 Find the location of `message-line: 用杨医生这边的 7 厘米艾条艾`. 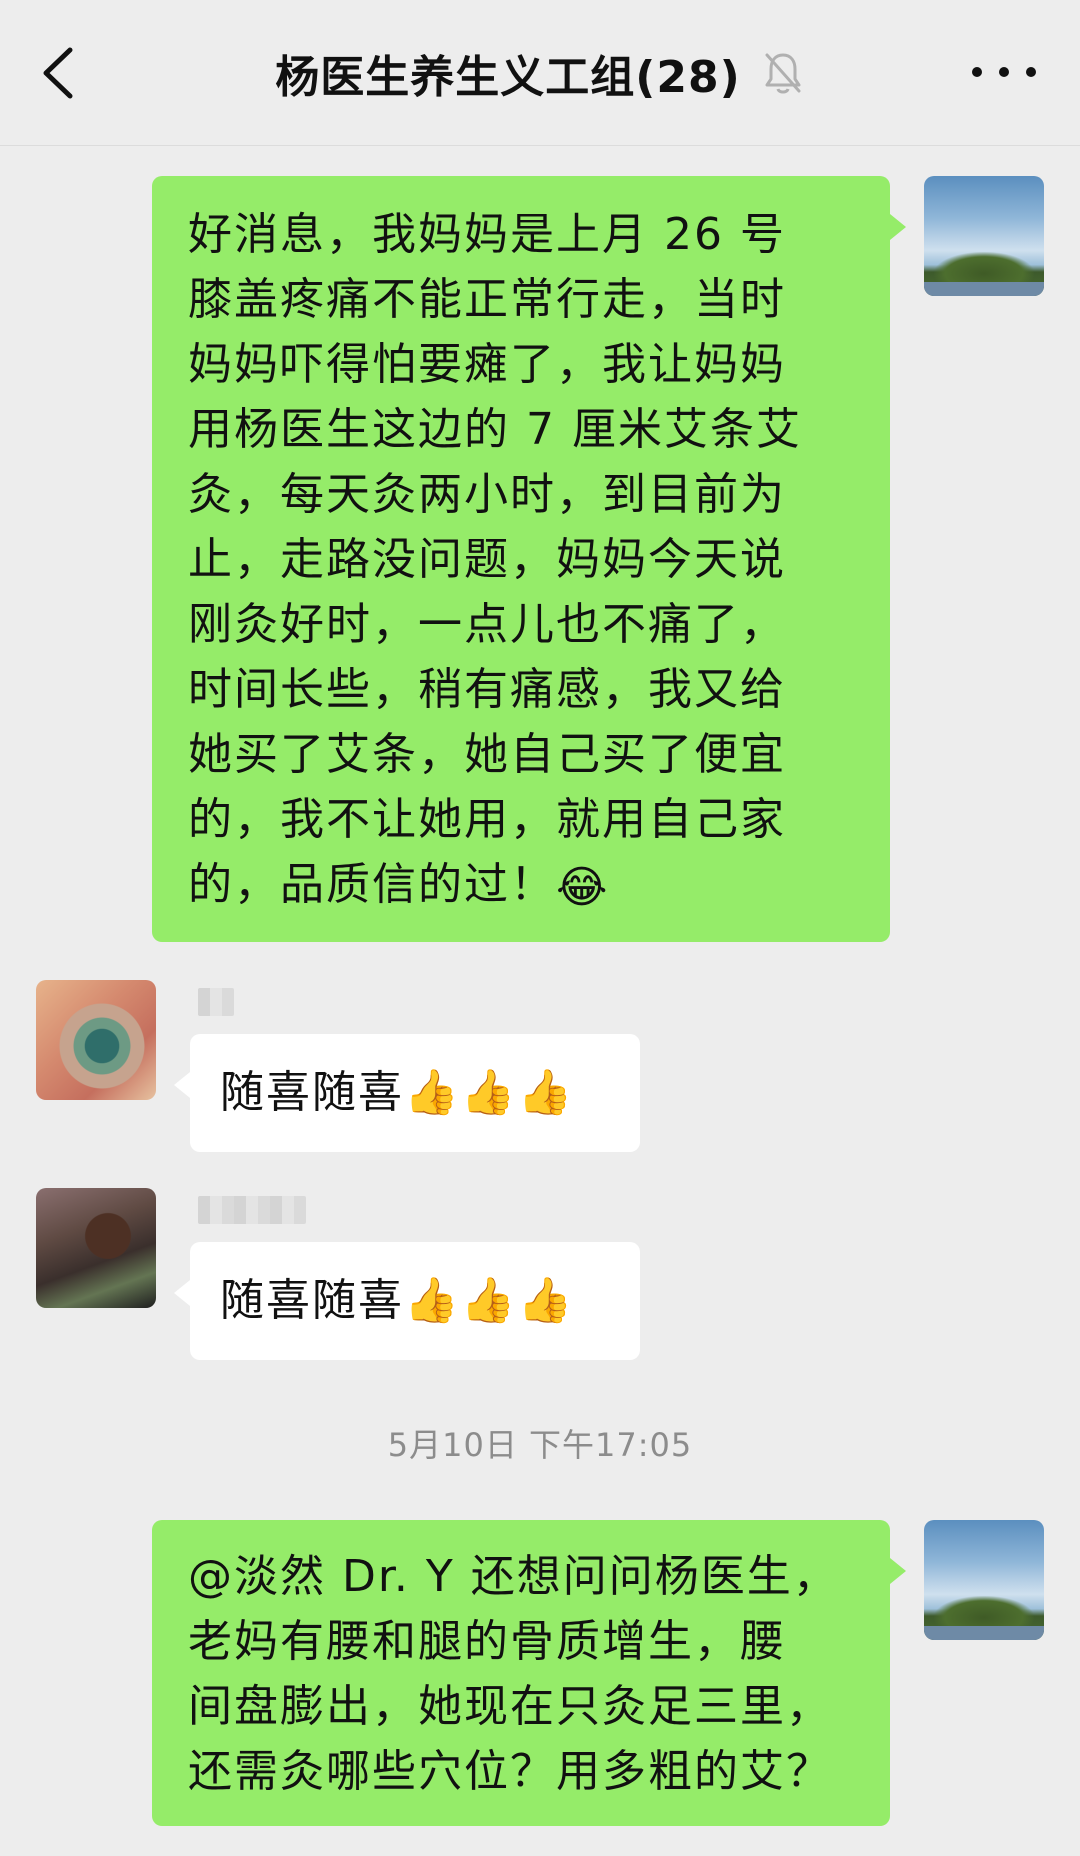

message-line: 用杨医生这边的 7 厘米艾条艾 is located at coordinates (495, 429).